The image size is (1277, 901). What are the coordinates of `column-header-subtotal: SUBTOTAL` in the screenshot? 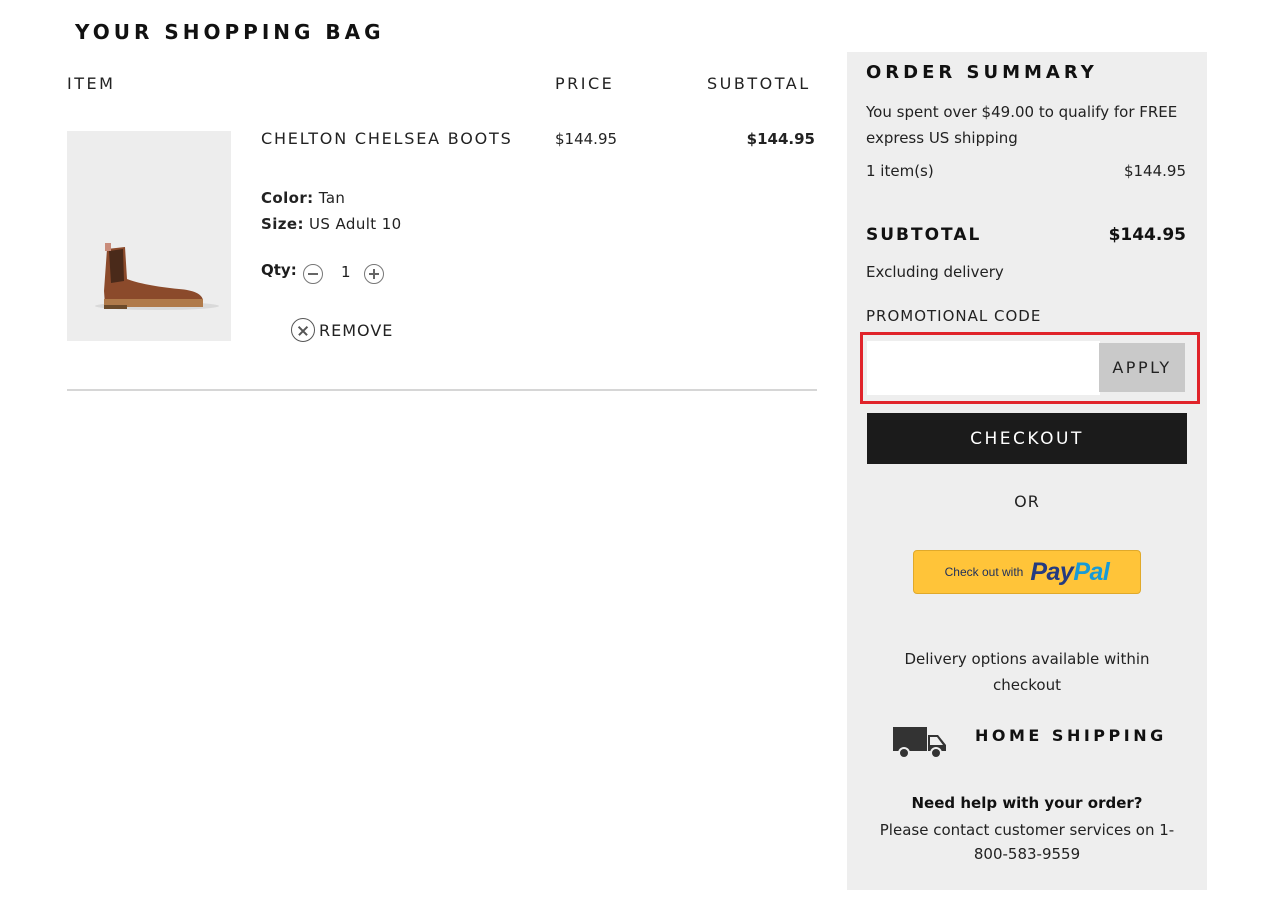 It's located at (759, 83).